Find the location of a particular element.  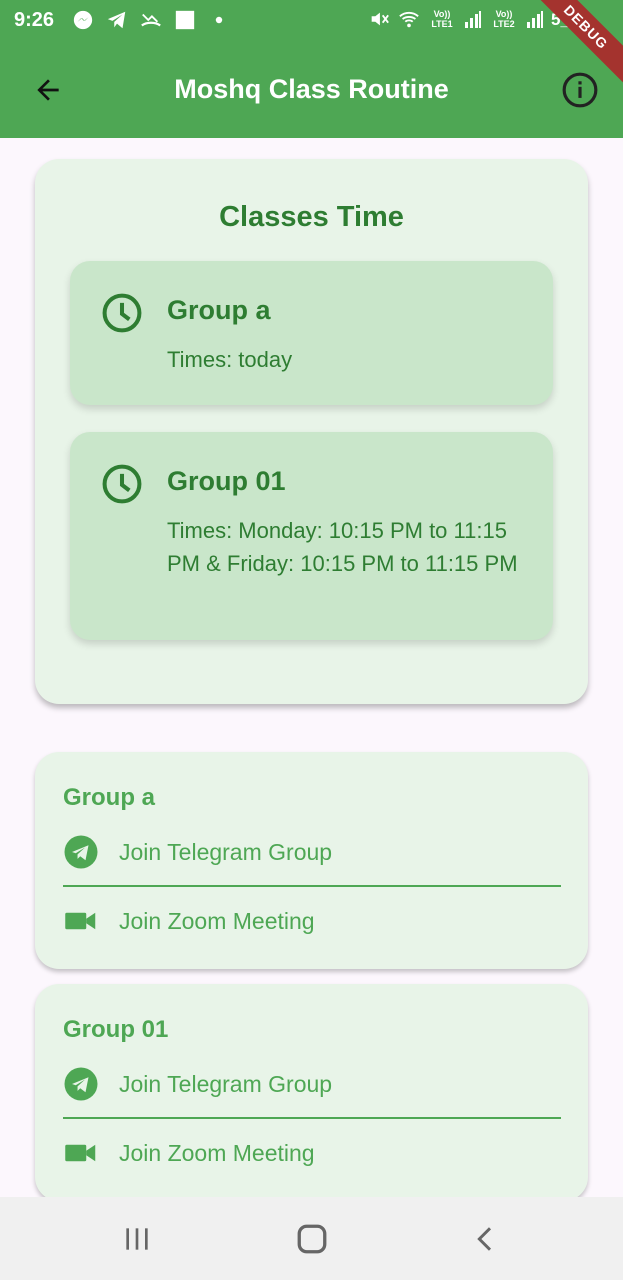

info-icon is located at coordinates (580, 90).